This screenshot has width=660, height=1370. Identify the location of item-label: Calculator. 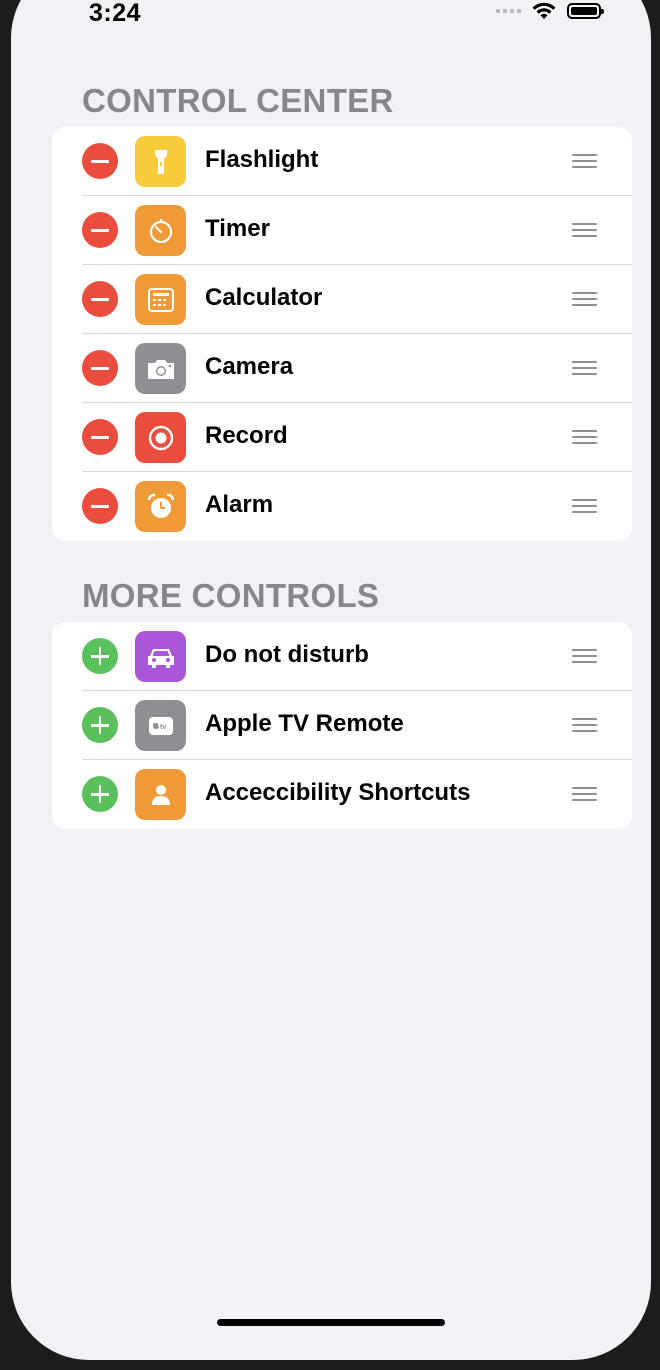
(264, 297).